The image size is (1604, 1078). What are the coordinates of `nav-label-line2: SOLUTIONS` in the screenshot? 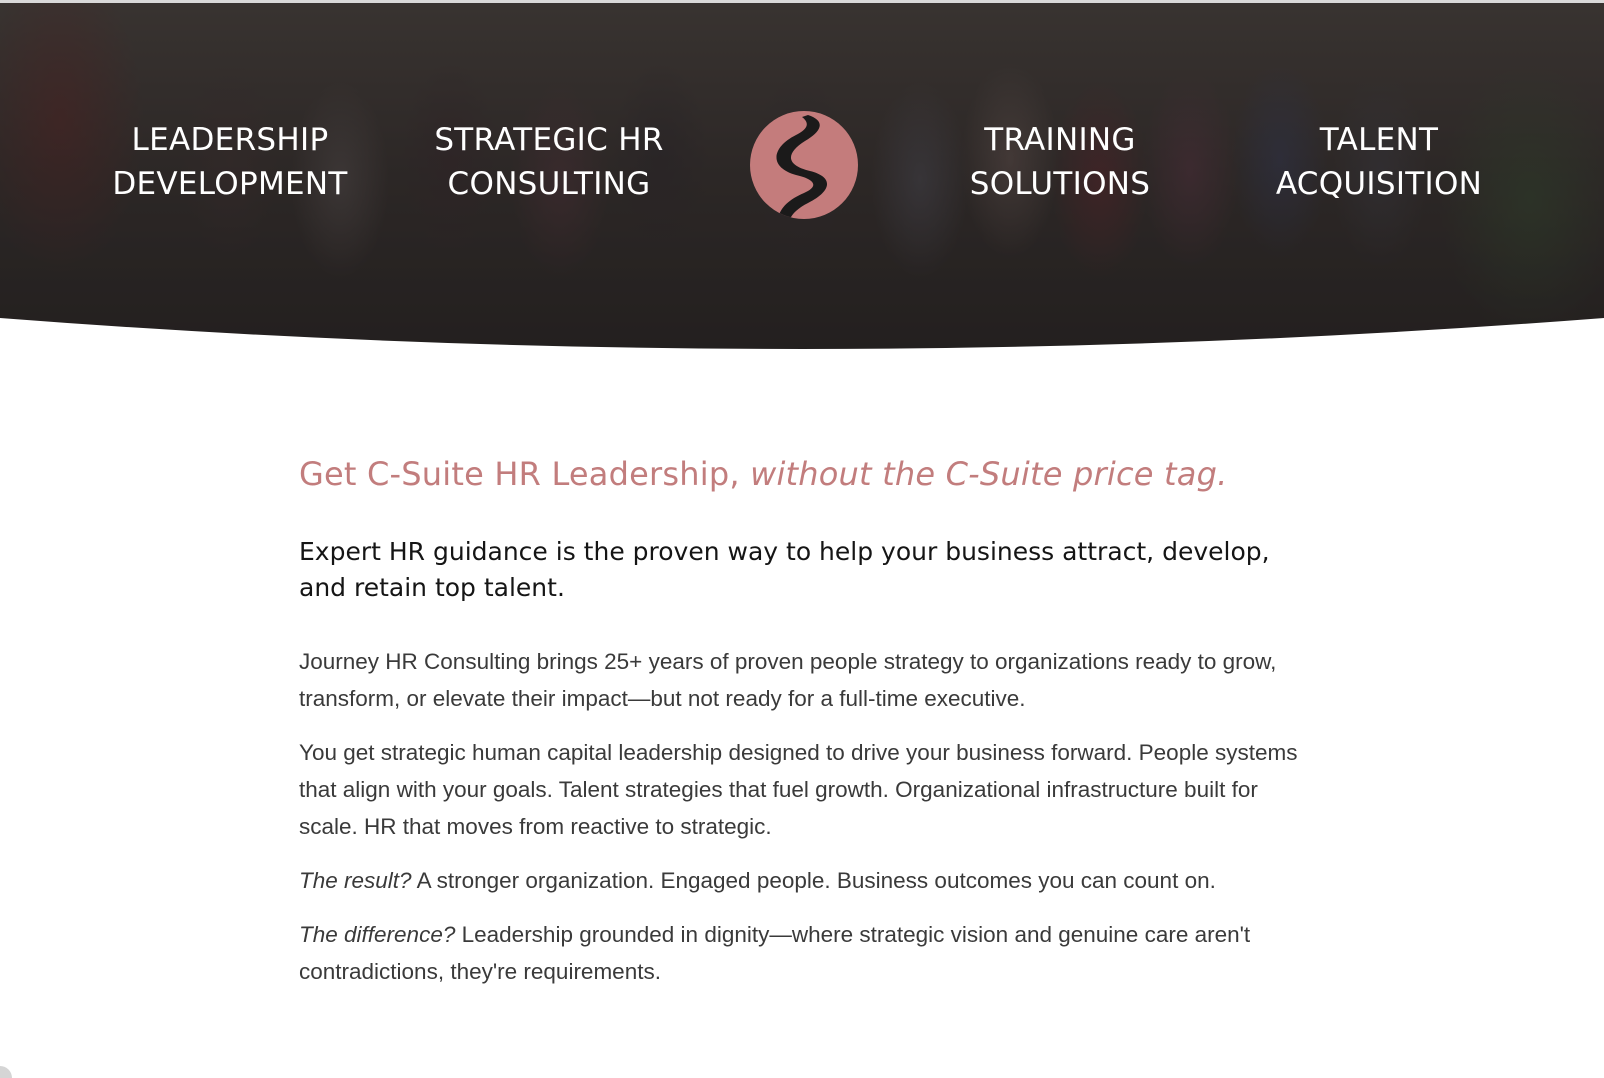 It's located at (1060, 184).